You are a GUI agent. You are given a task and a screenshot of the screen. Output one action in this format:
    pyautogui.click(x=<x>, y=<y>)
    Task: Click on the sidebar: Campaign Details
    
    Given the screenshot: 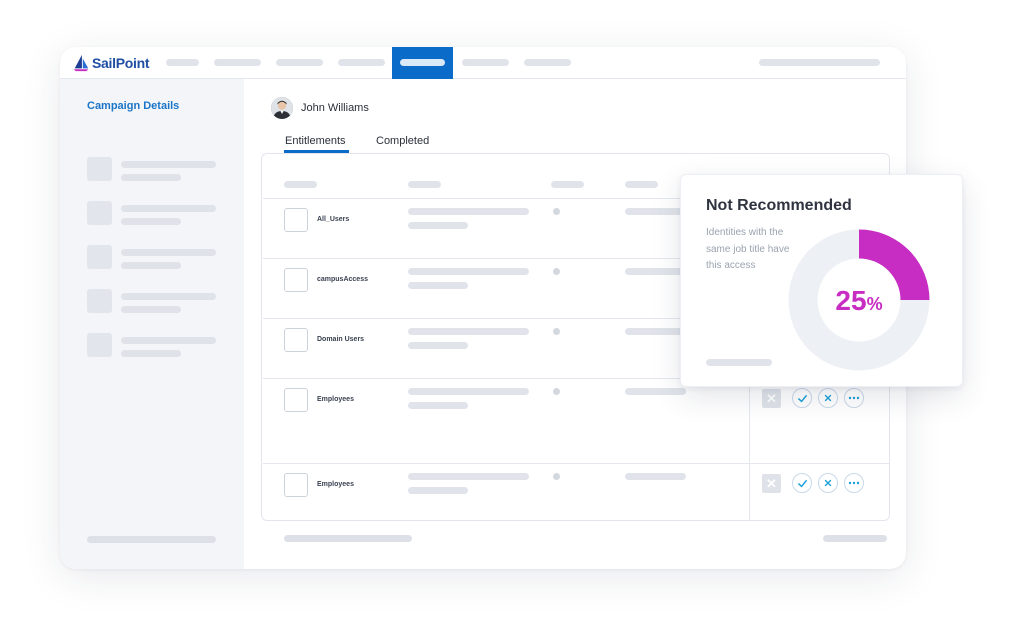 What is the action you would take?
    pyautogui.click(x=152, y=324)
    